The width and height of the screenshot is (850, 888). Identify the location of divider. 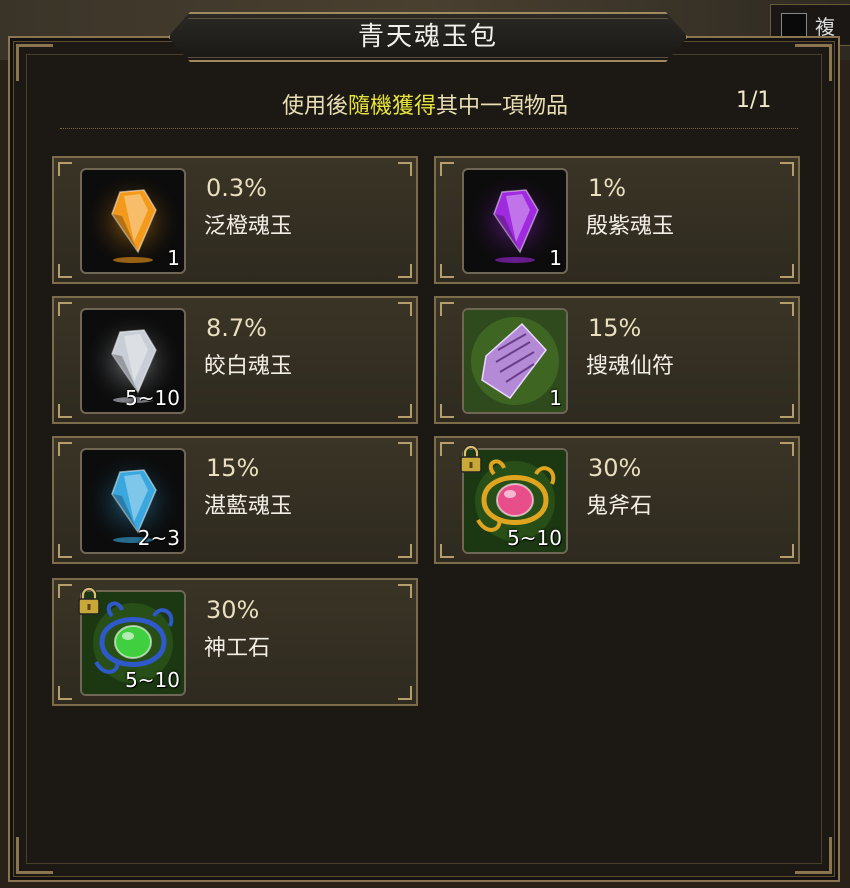
(429, 128).